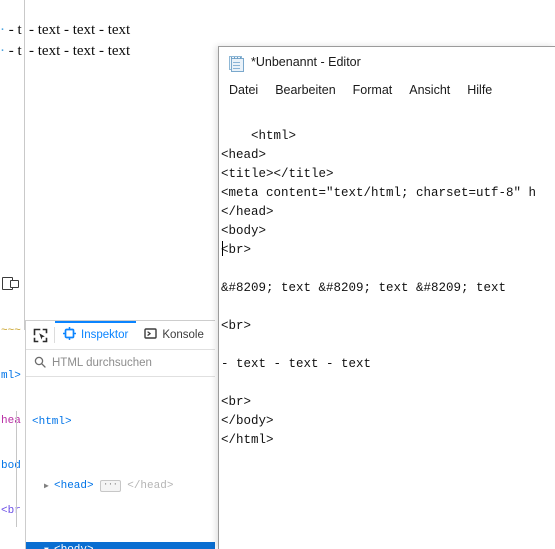 The image size is (555, 549). I want to click on markup-tag: <html>, so click(52, 422).